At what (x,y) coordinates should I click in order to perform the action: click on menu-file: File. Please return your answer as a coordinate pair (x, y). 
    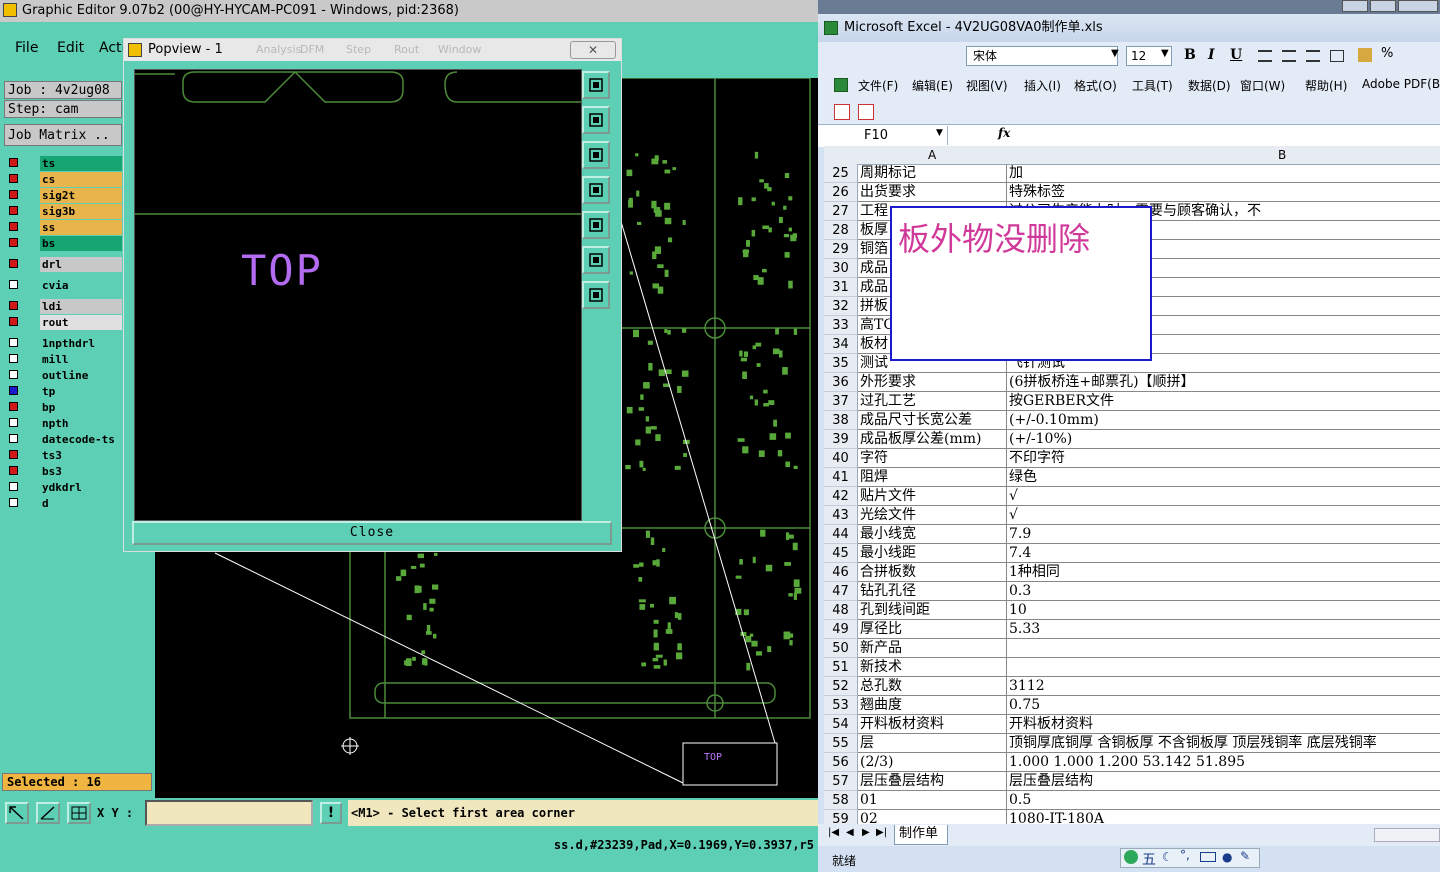
    Looking at the image, I should click on (26, 48).